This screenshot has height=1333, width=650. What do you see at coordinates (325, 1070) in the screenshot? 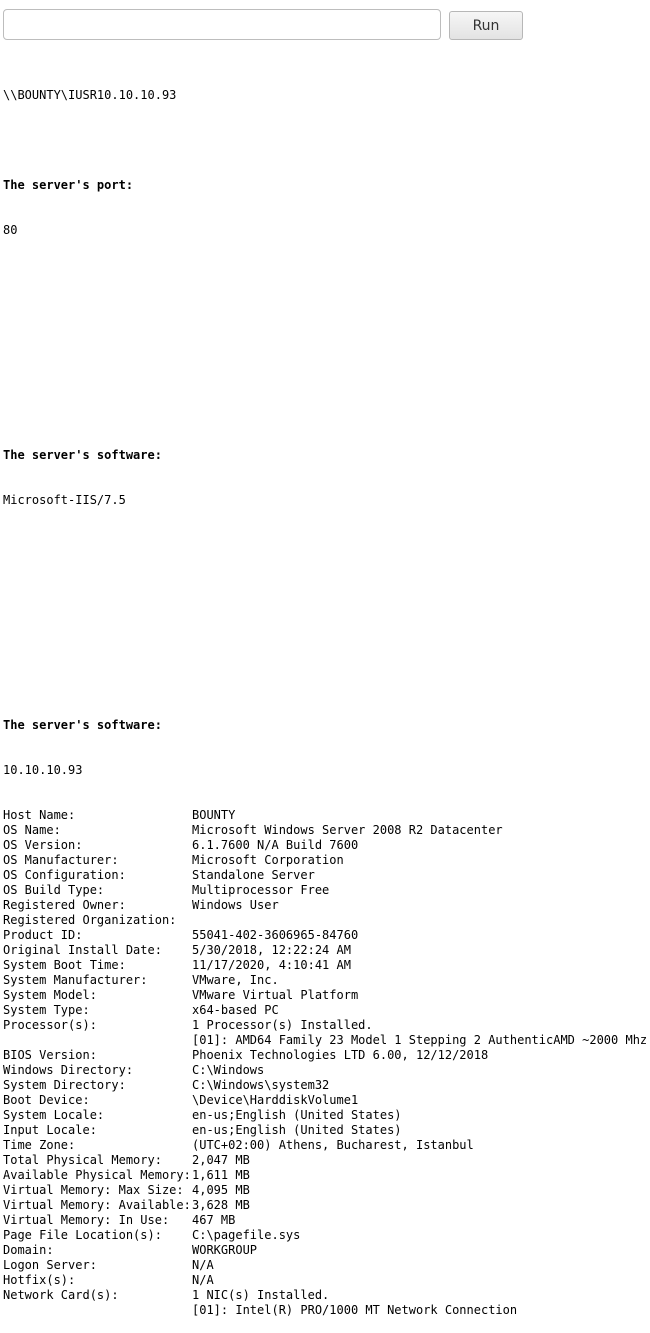
I see `systeminfo-row: Windows Directory: C:\Windows` at bounding box center [325, 1070].